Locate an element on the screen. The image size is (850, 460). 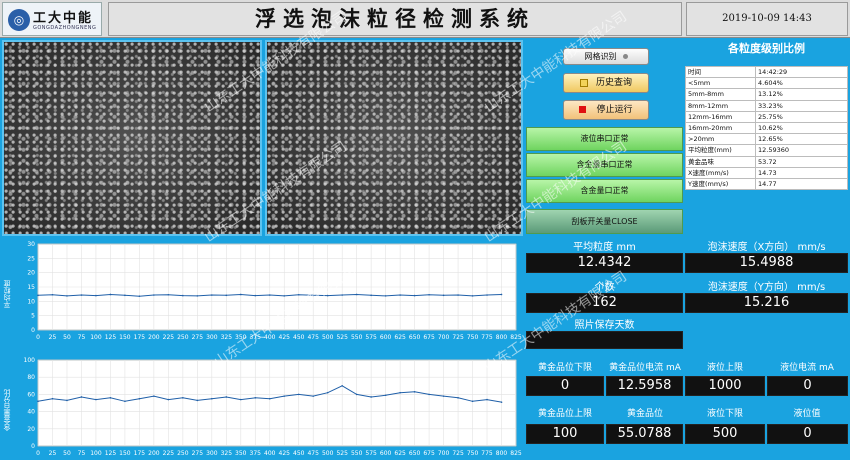
gold-current-label: 黄金品位电流 mA is located at coordinates (645, 368).